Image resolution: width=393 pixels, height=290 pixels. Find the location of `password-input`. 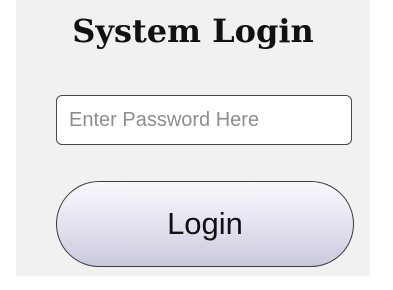

password-input is located at coordinates (204, 120).